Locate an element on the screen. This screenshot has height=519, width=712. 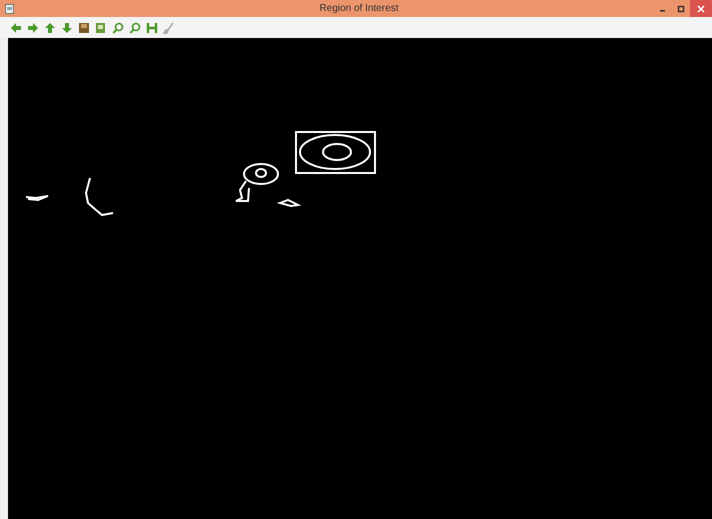
zoom-in-button is located at coordinates (118, 28).